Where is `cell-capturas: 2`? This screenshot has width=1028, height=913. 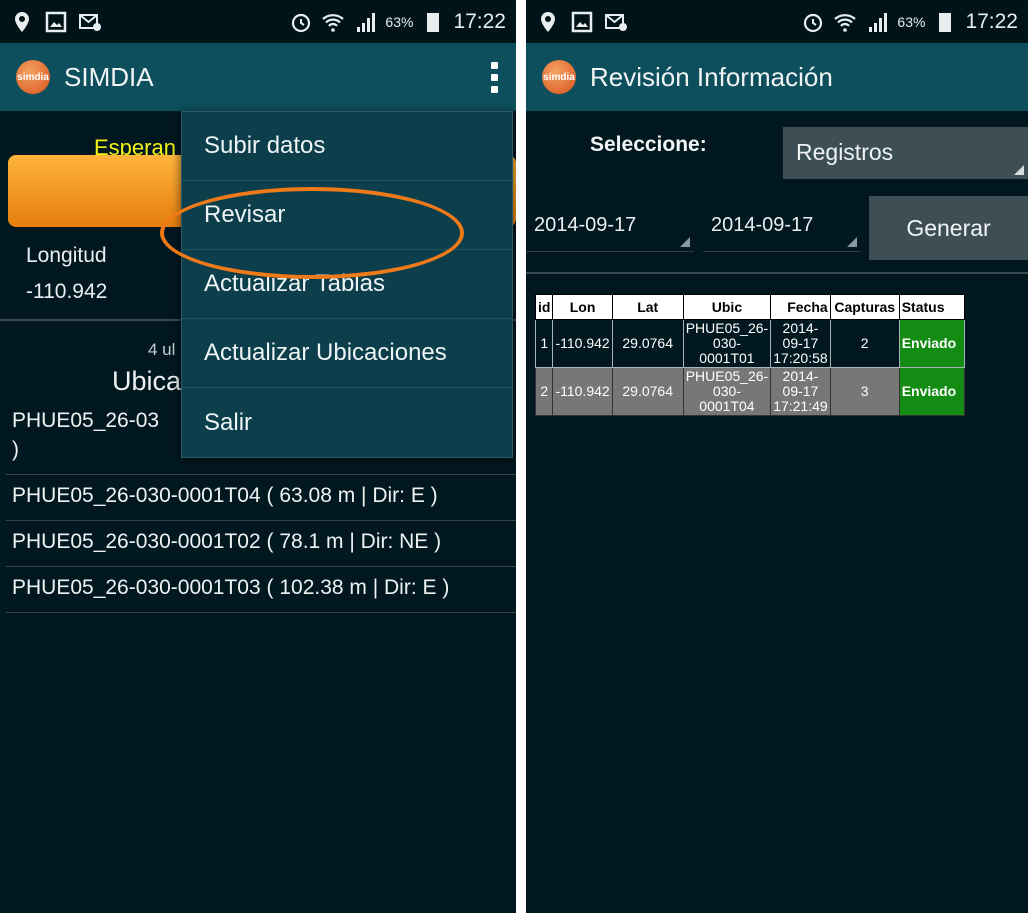
cell-capturas: 2 is located at coordinates (864, 343).